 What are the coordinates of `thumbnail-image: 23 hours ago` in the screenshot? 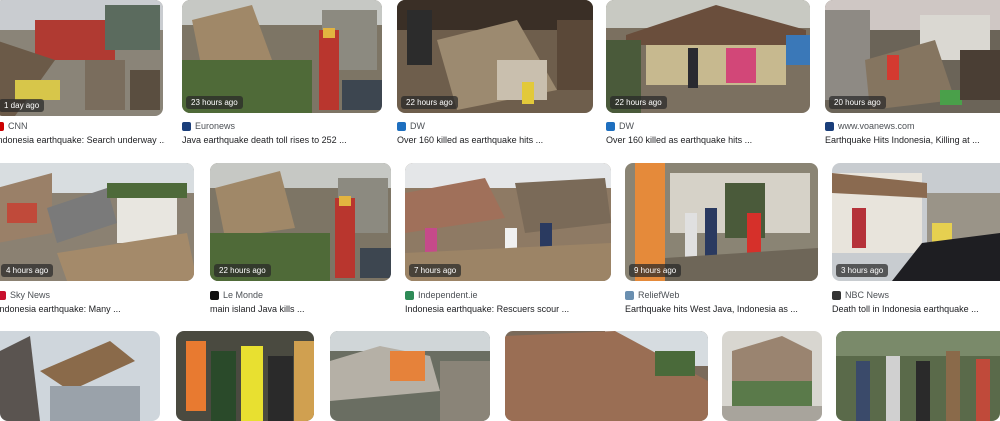 It's located at (282, 56).